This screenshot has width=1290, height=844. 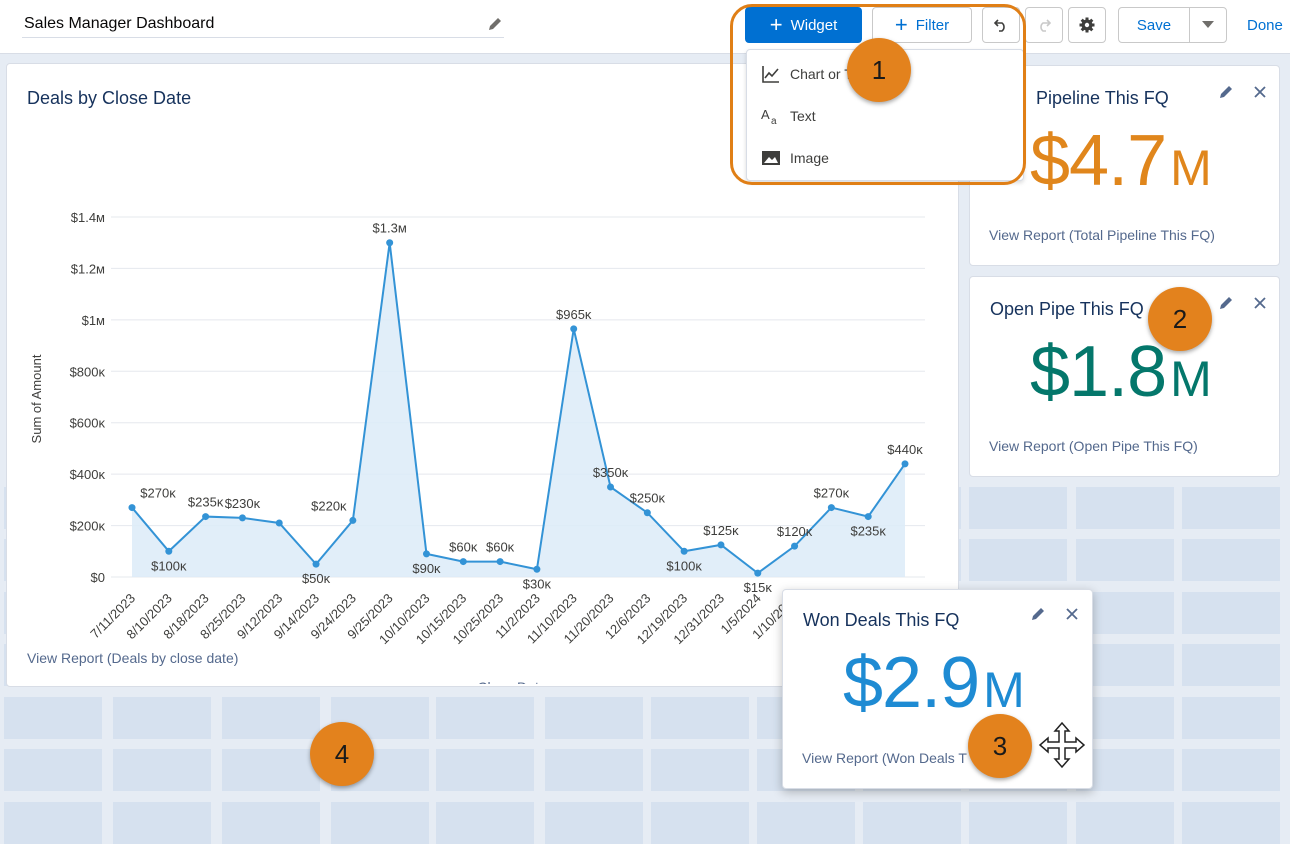 What do you see at coordinates (648, 498) in the screenshot?
I see `data-label: $250ᴋ` at bounding box center [648, 498].